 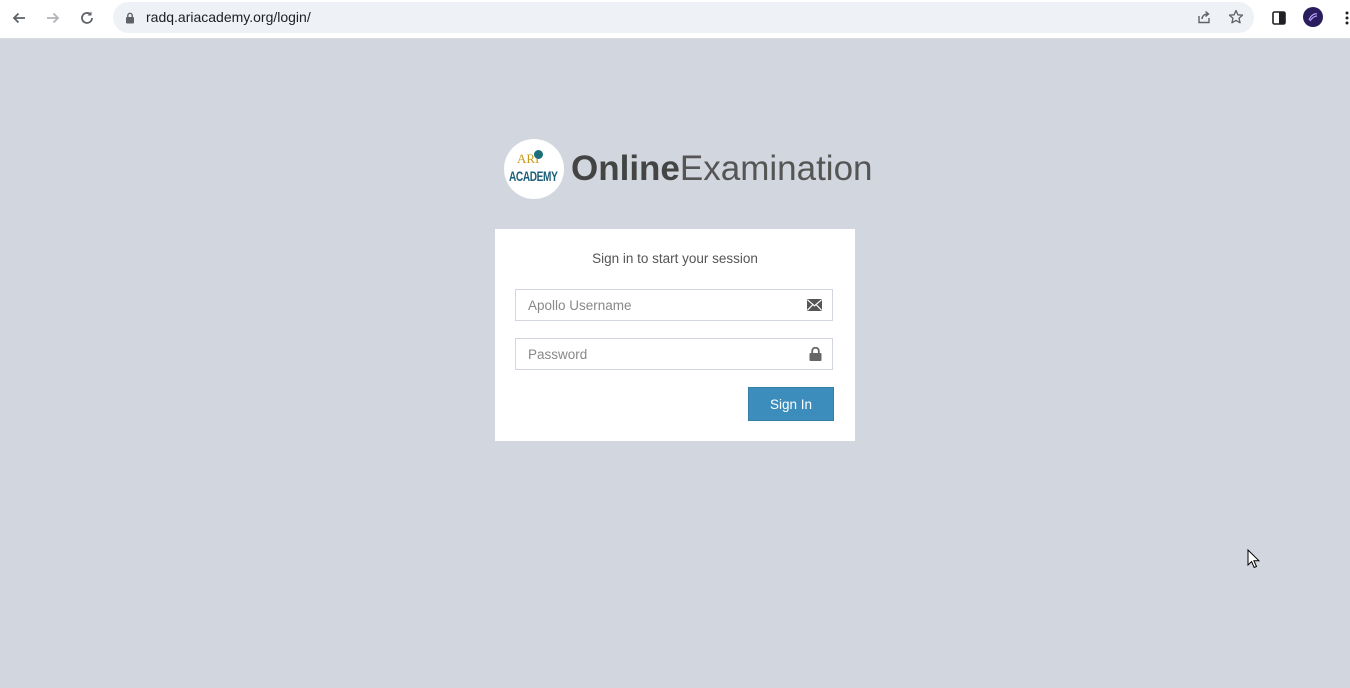 I want to click on forward-arrow-icon, so click(x=53, y=18).